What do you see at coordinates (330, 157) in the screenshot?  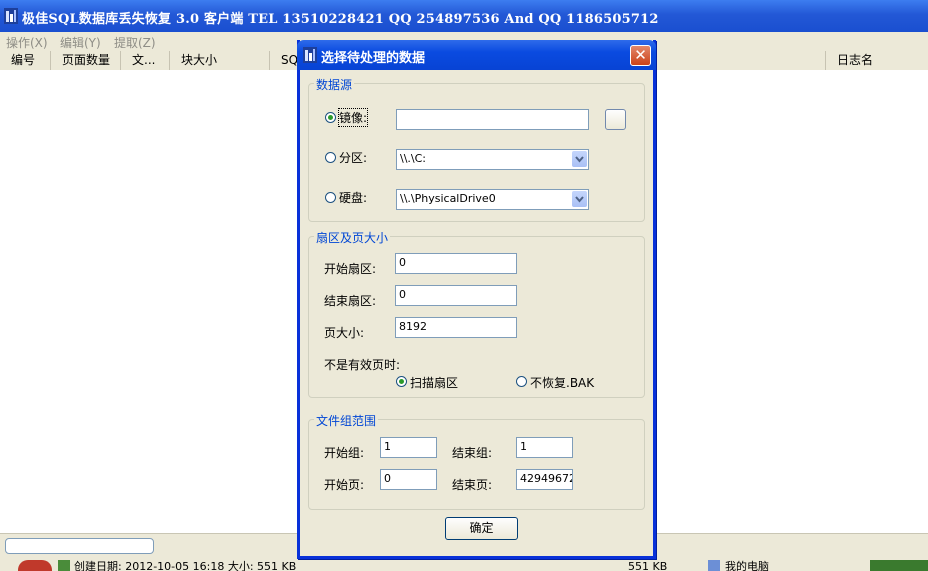 I see `partition-radio` at bounding box center [330, 157].